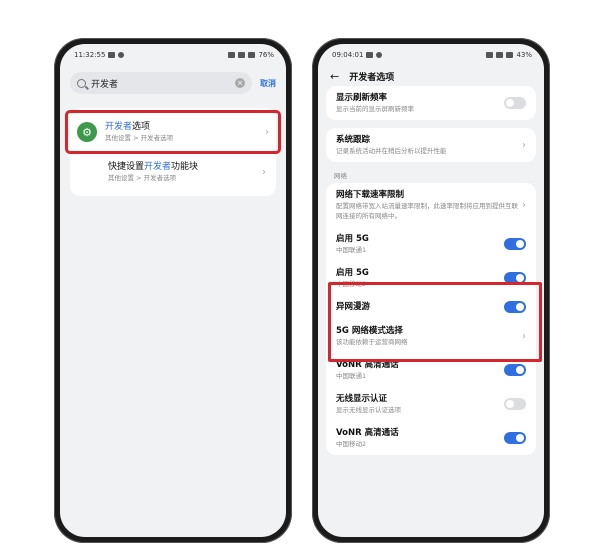 The width and height of the screenshot is (600, 549). What do you see at coordinates (153, 167) in the screenshot?
I see `result-title: 快捷设置开发者功能块` at bounding box center [153, 167].